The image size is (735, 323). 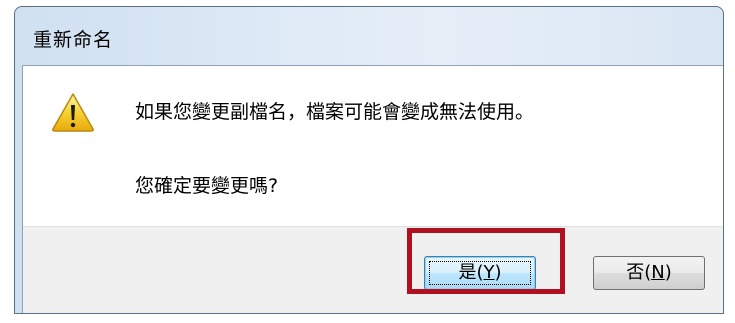 I want to click on confirm-question: 您確定要變更嗎?, so click(x=207, y=186).